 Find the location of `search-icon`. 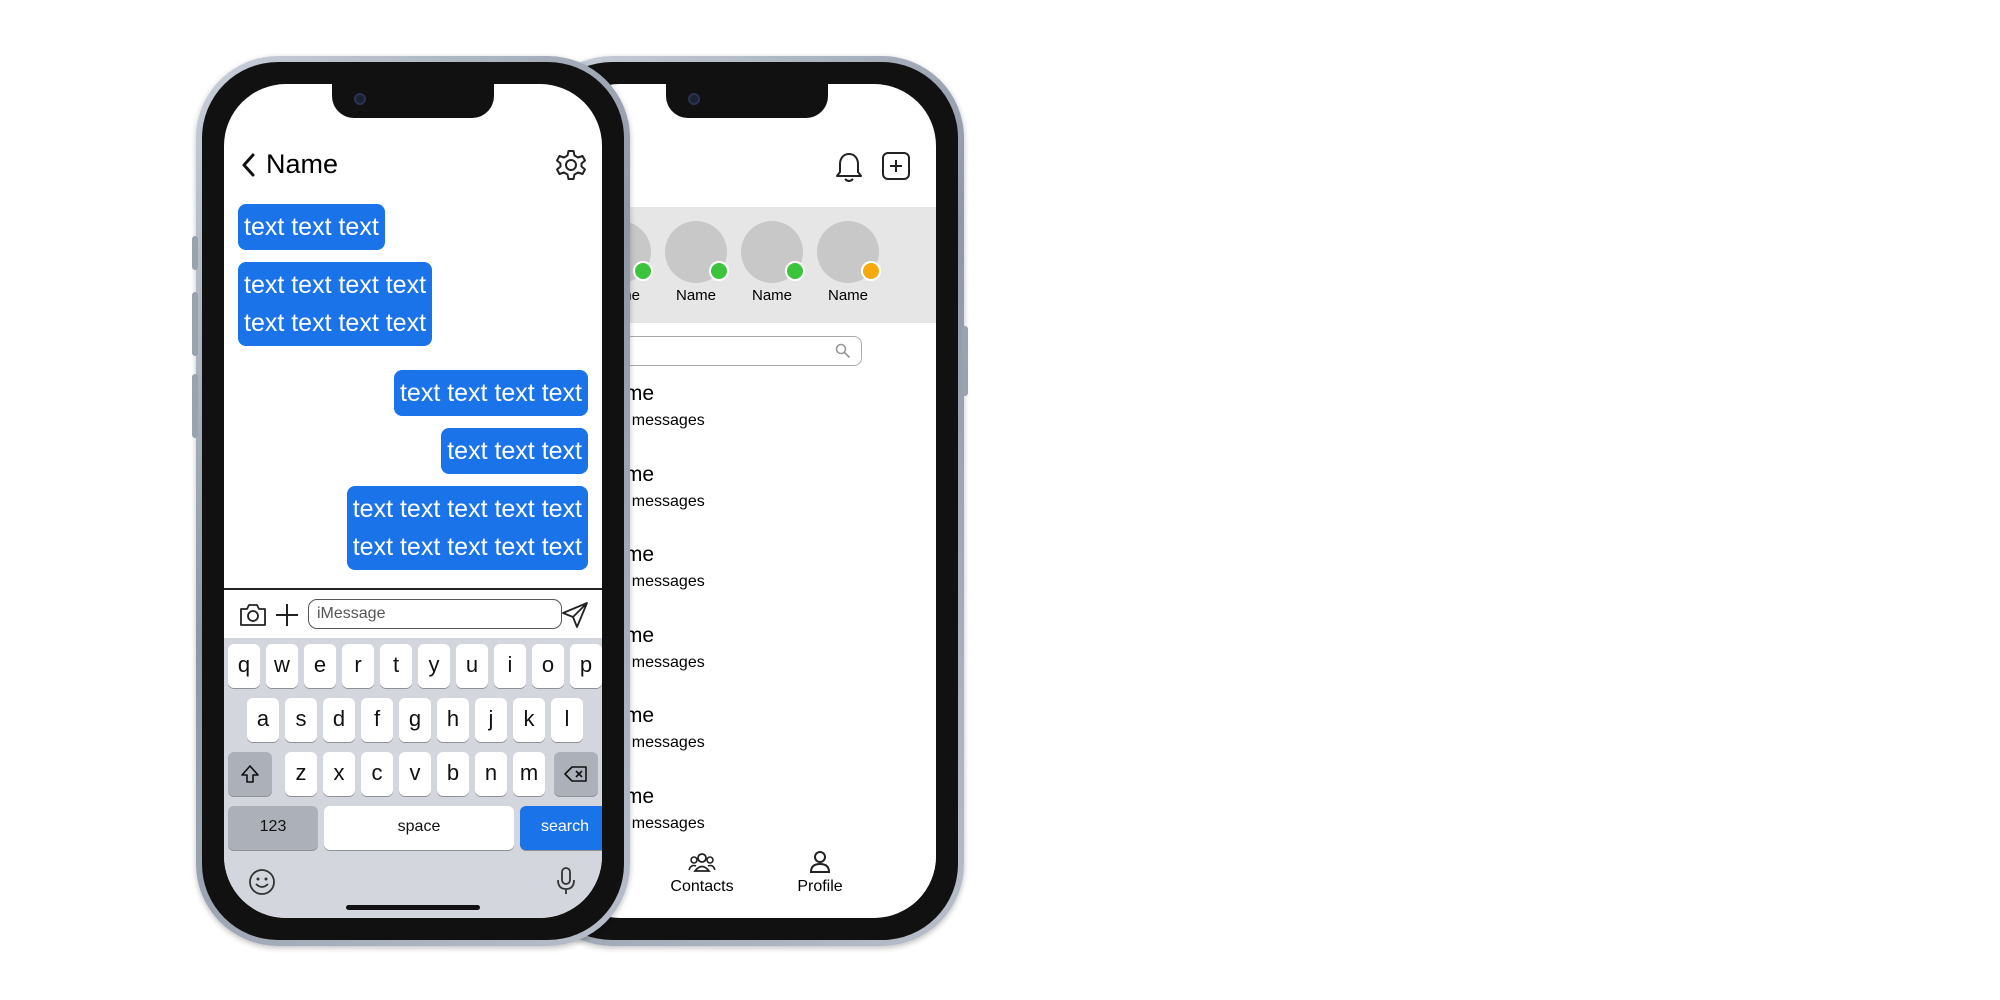

search-icon is located at coordinates (843, 351).